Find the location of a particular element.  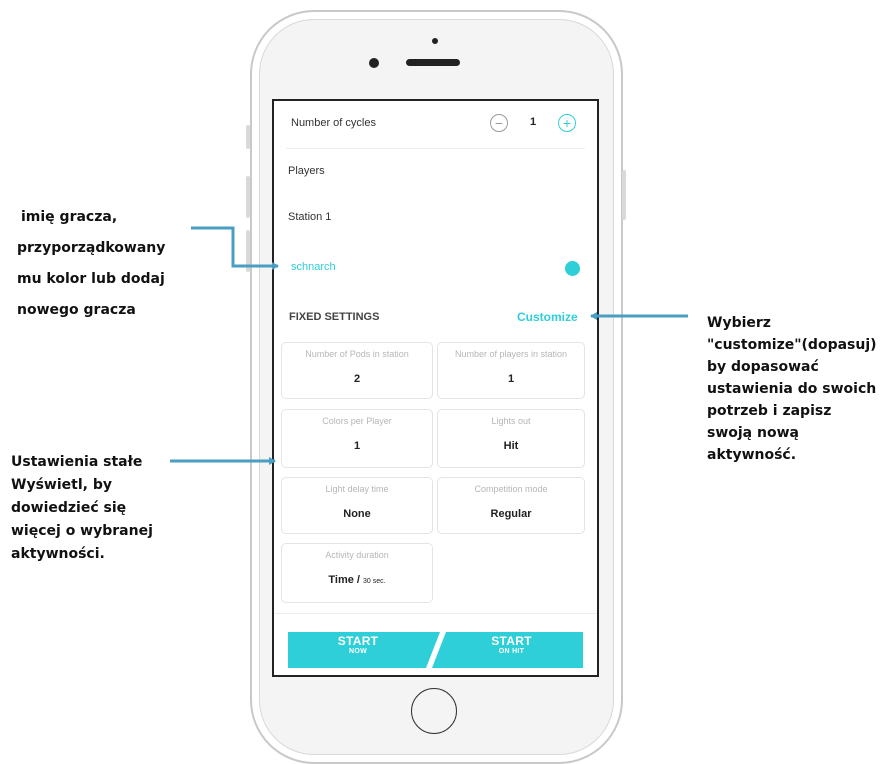

annotation-line: potrzeb i zapisz is located at coordinates (769, 411).